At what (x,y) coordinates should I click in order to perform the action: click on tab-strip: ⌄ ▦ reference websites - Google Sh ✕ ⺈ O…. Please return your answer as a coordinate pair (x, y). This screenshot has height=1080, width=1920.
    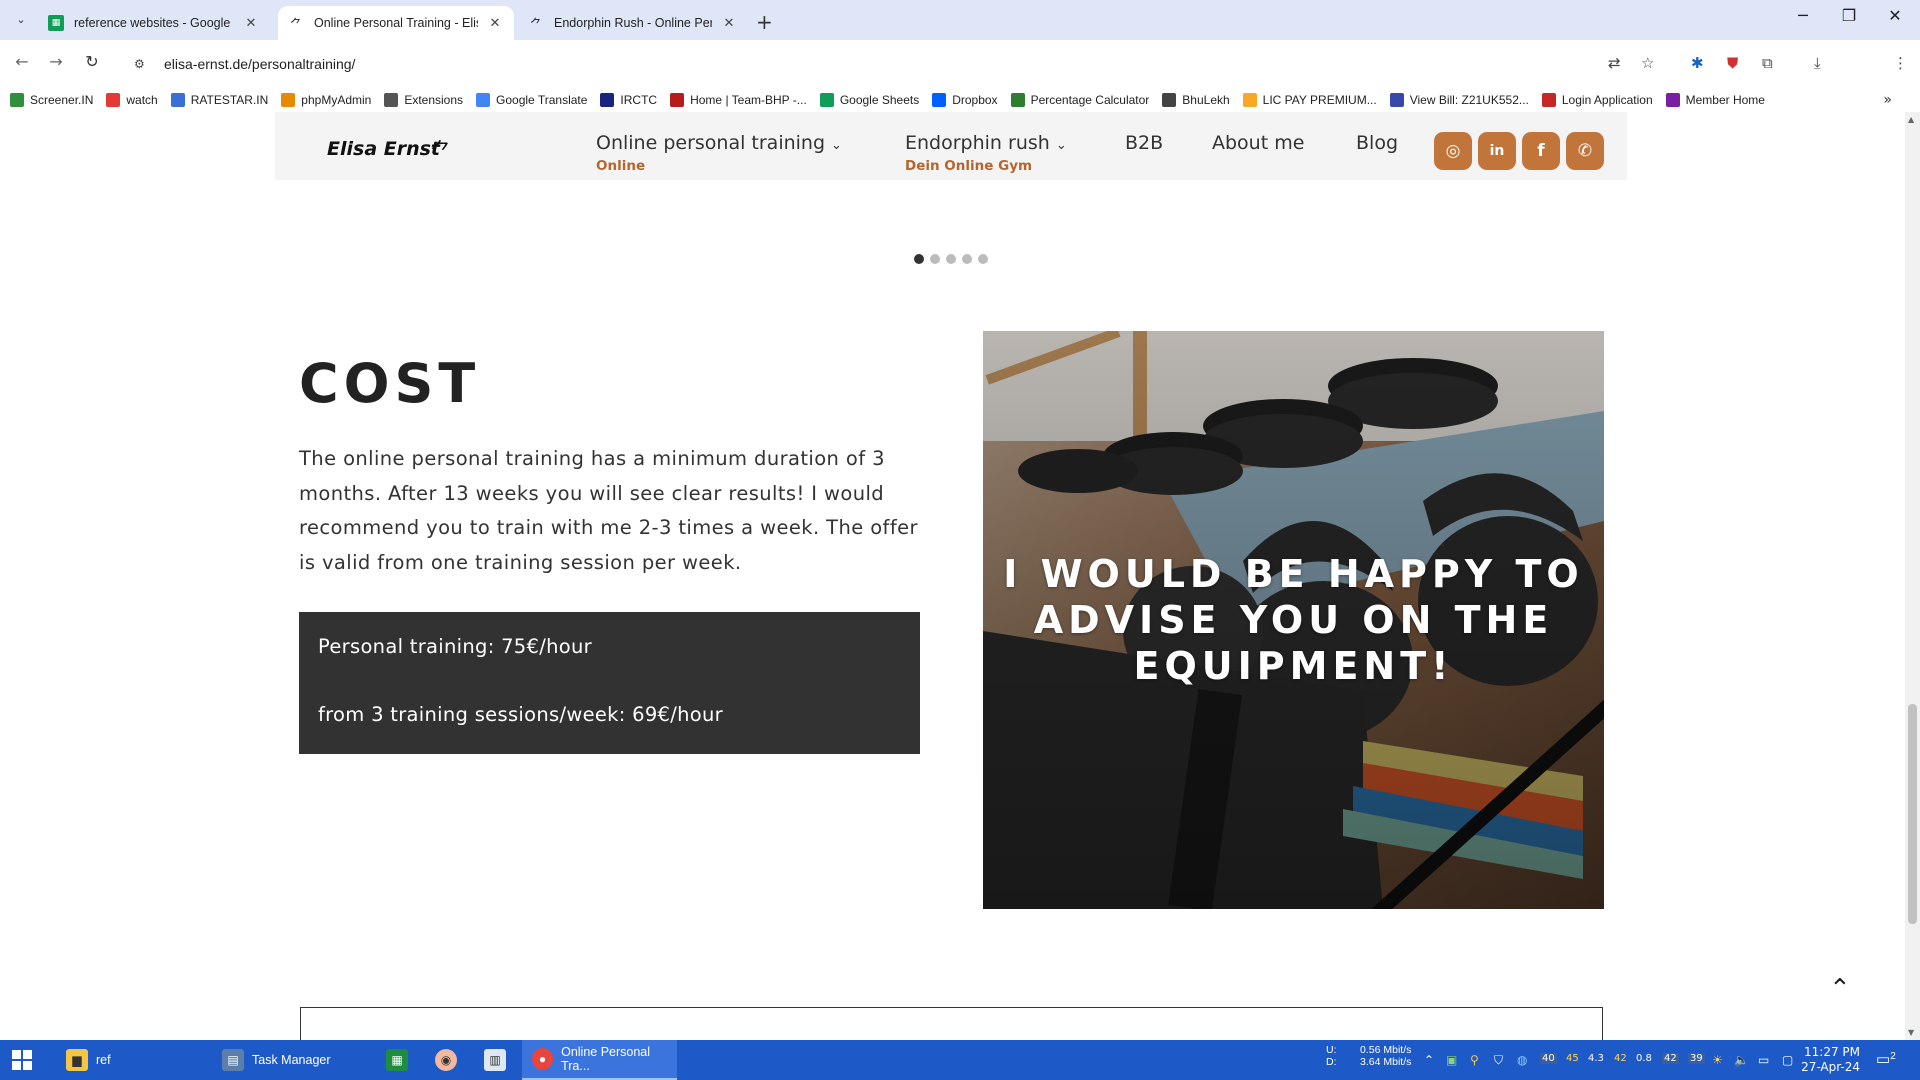
    Looking at the image, I should click on (960, 20).